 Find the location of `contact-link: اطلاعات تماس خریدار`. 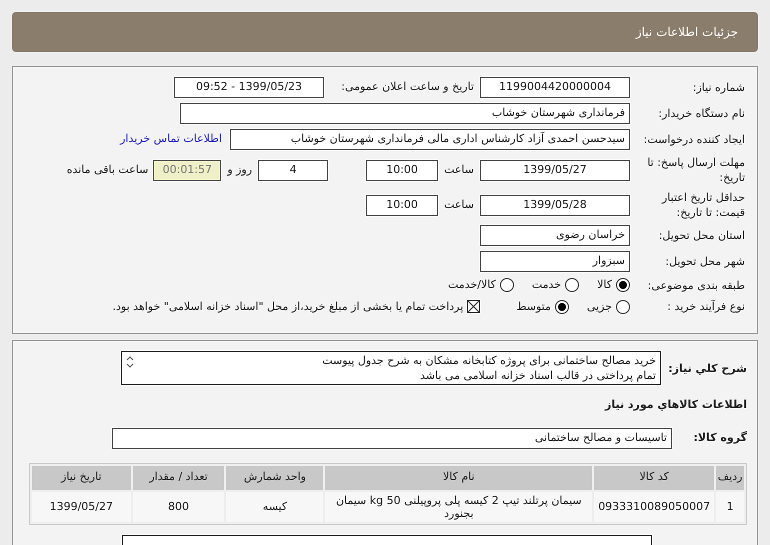

contact-link: اطلاعات تماس خریدار is located at coordinates (171, 139).